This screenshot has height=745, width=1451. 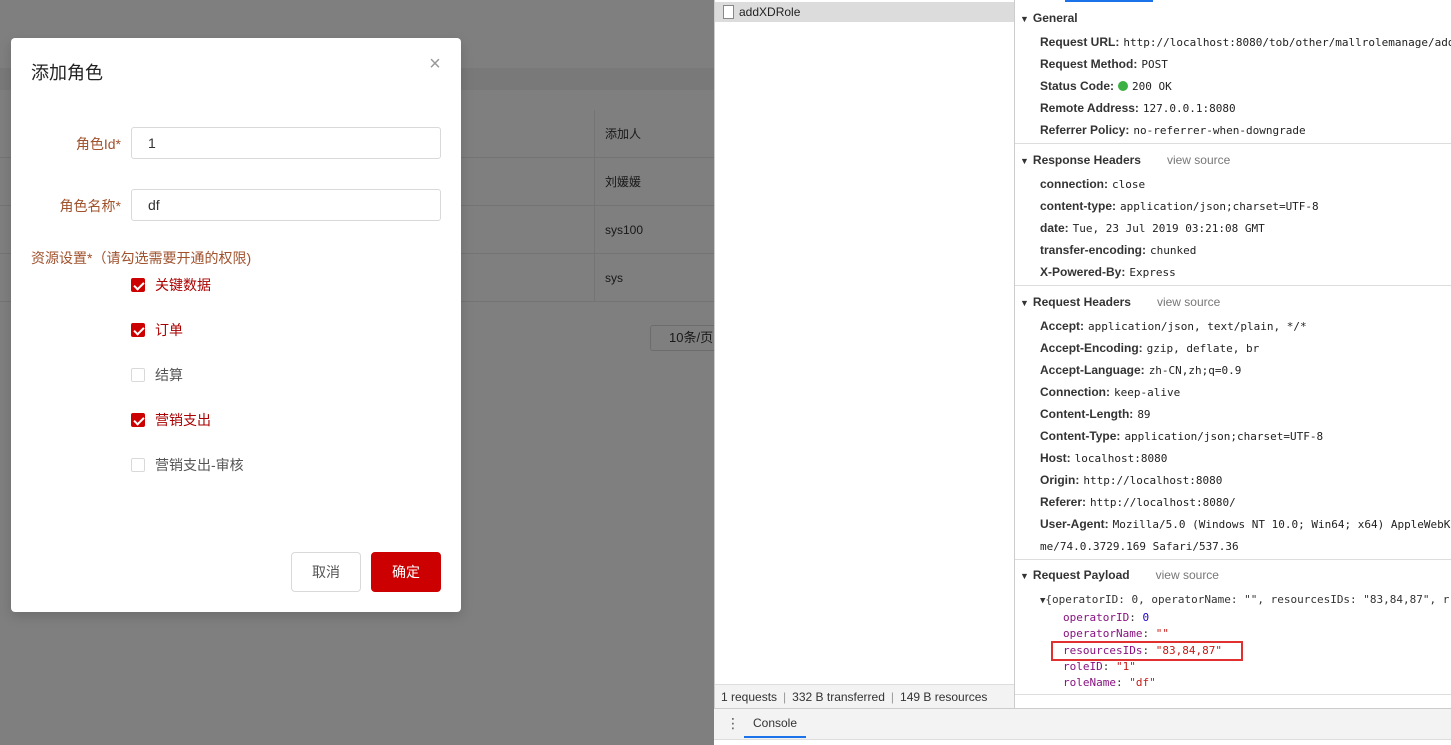 What do you see at coordinates (1197, 326) in the screenshot?
I see `header-value: application/json, text/plain, */*` at bounding box center [1197, 326].